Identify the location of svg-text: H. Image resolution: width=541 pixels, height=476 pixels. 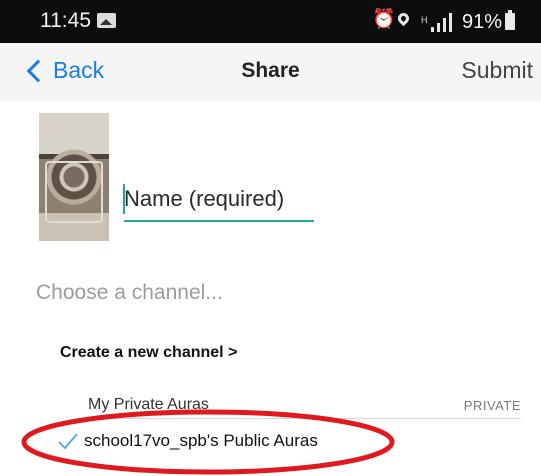
(424, 20).